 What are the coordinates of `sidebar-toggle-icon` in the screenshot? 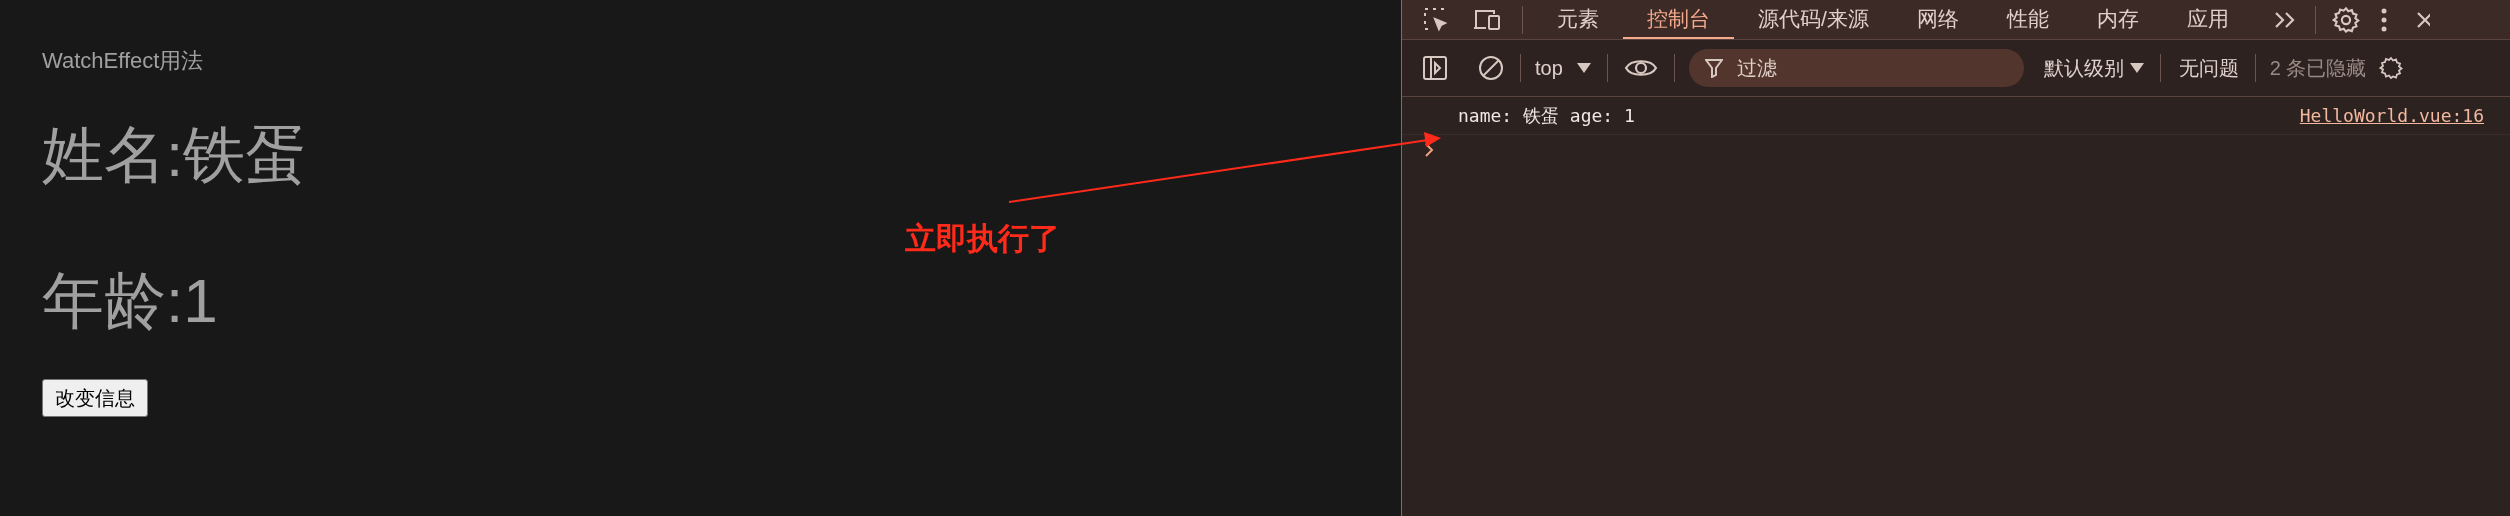 It's located at (1435, 68).